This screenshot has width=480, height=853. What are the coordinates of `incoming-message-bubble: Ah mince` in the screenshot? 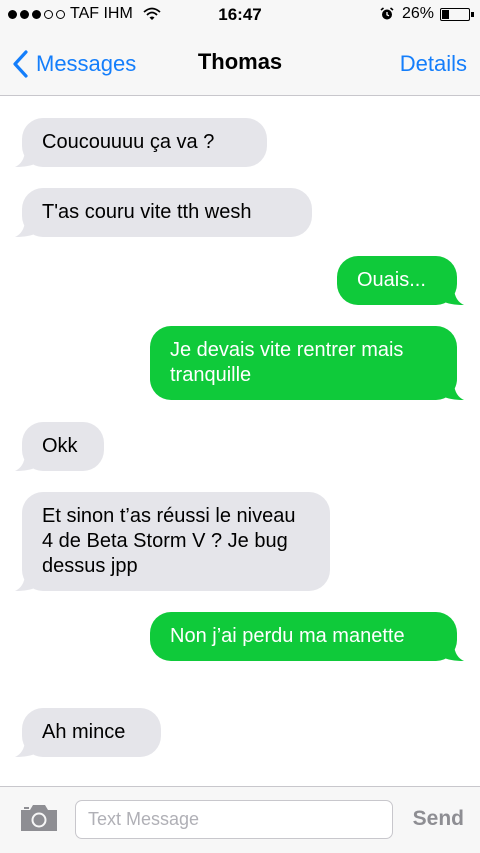 It's located at (88, 732).